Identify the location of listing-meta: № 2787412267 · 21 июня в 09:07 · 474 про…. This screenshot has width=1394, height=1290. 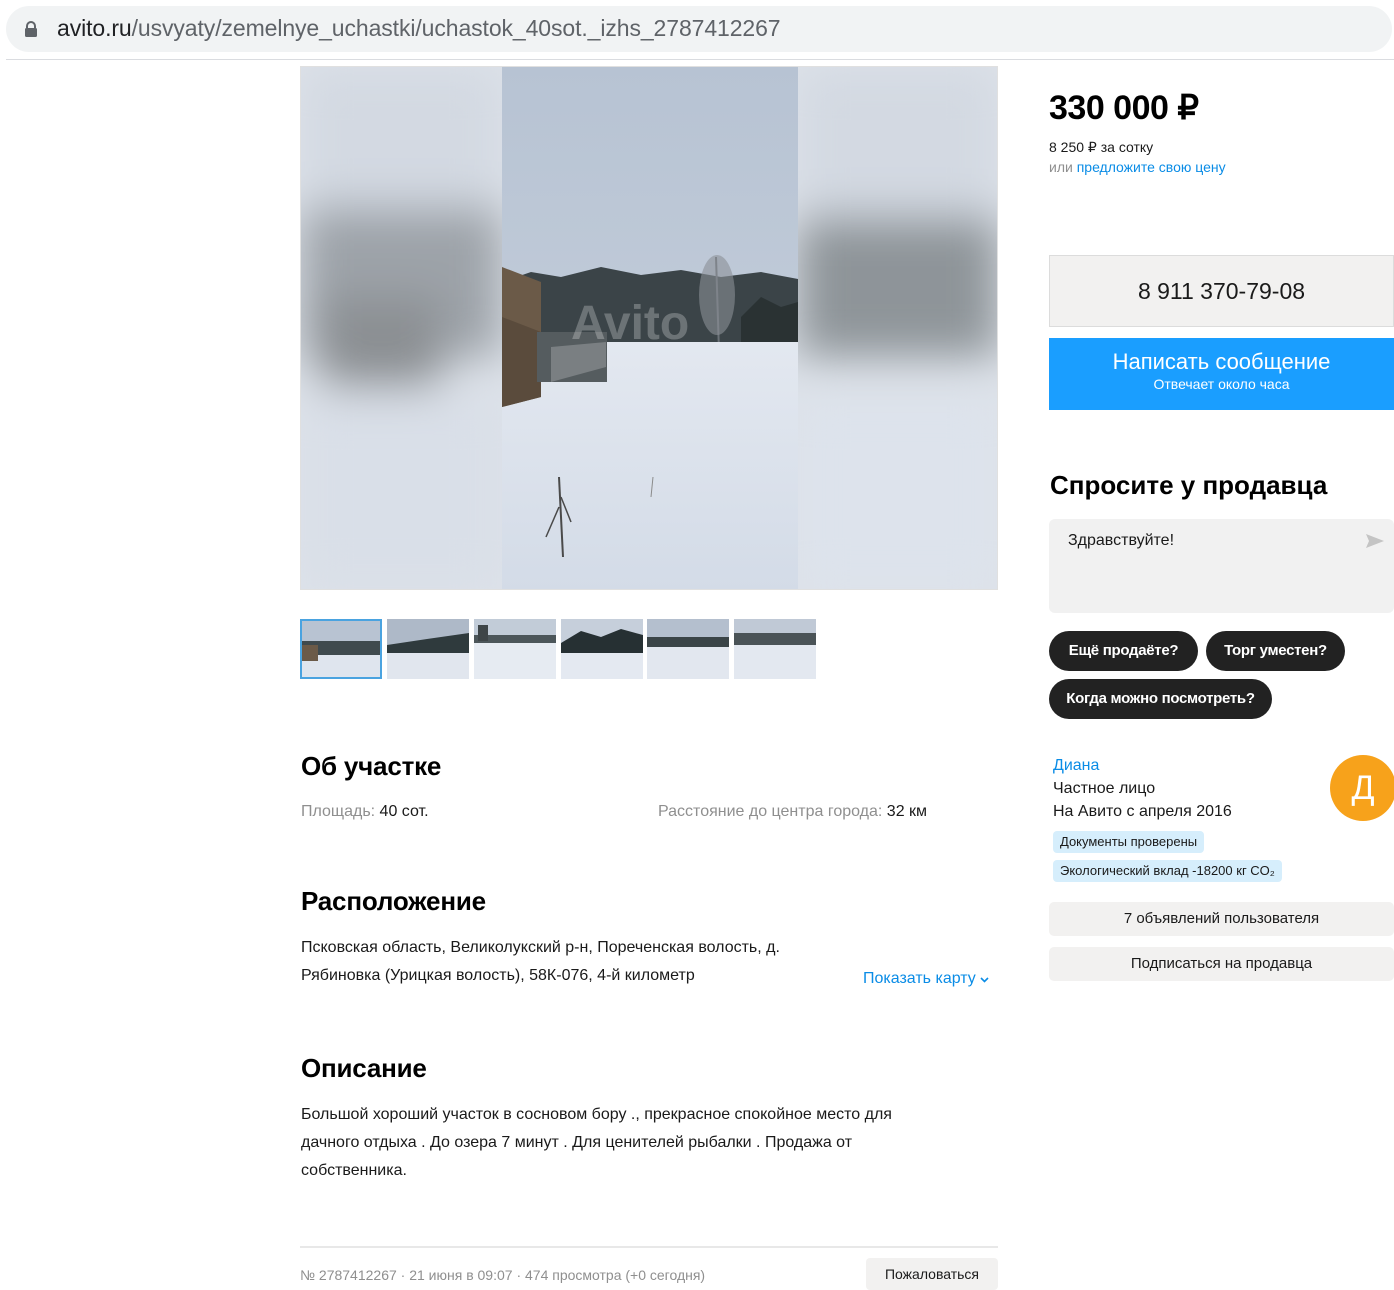
(503, 1275).